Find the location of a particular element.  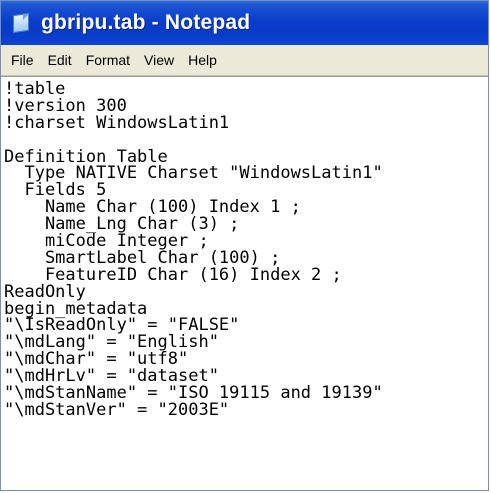

menu-view: View is located at coordinates (159, 60).